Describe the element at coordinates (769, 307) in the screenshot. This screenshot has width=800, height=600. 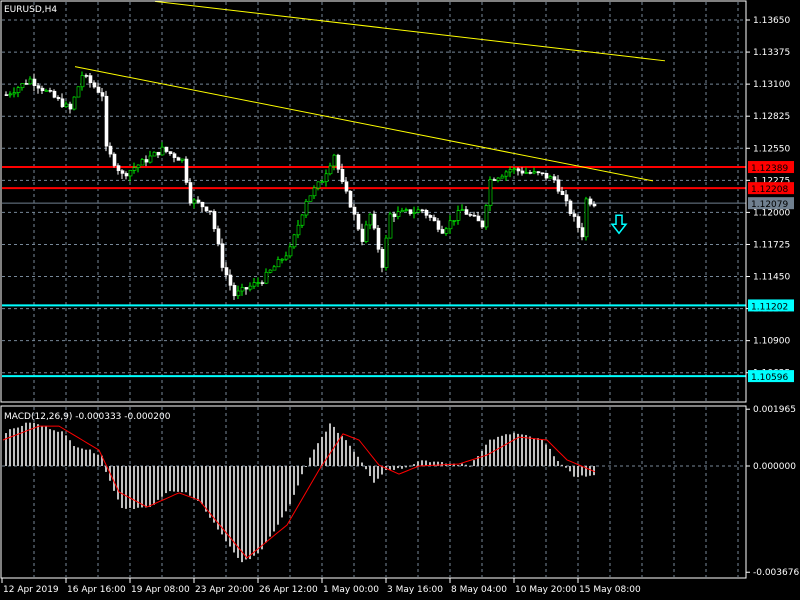
I see `level-price: 1.11202` at that location.